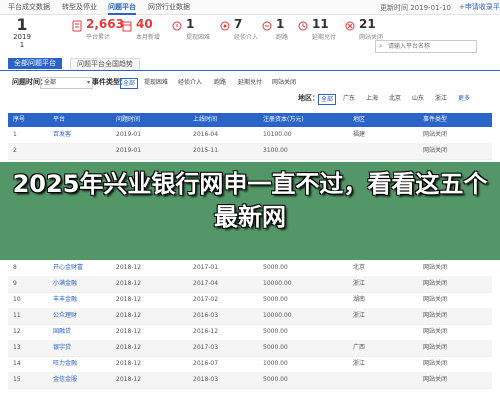 Image resolution: width=500 pixels, height=404 pixels. Describe the element at coordinates (35, 63) in the screenshot. I see `tab-all-problem-platforms: 全部问题平台` at that location.